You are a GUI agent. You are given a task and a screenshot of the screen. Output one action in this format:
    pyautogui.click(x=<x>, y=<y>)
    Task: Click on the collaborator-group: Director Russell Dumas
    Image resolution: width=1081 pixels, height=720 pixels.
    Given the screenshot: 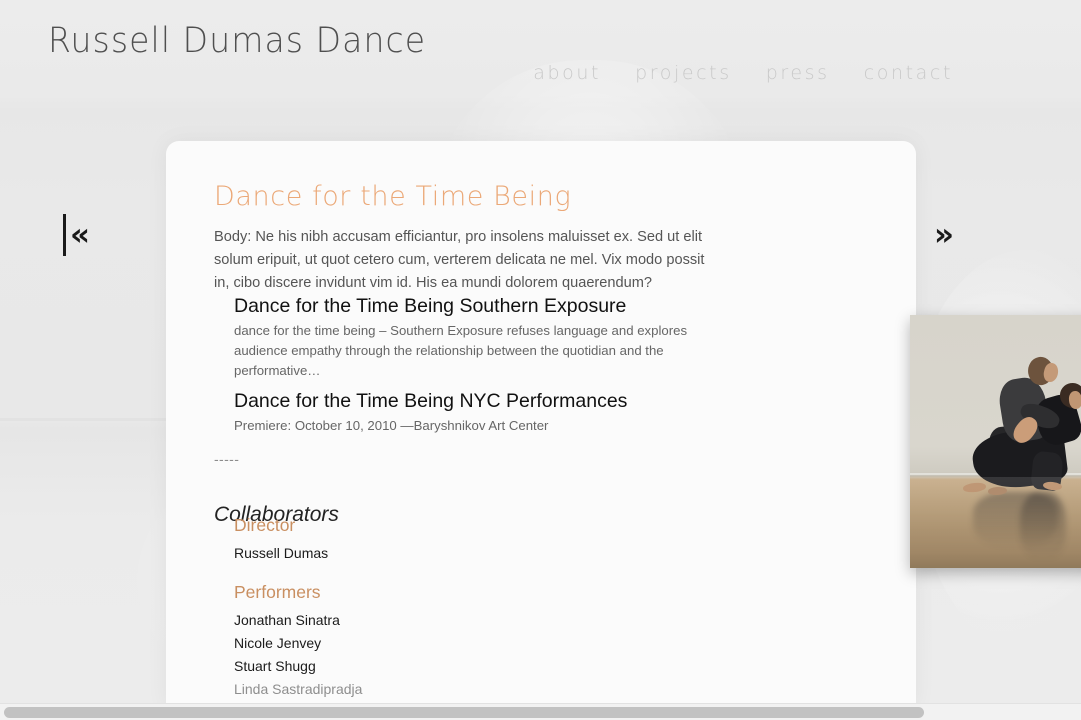 What is the action you would take?
    pyautogui.click(x=444, y=539)
    